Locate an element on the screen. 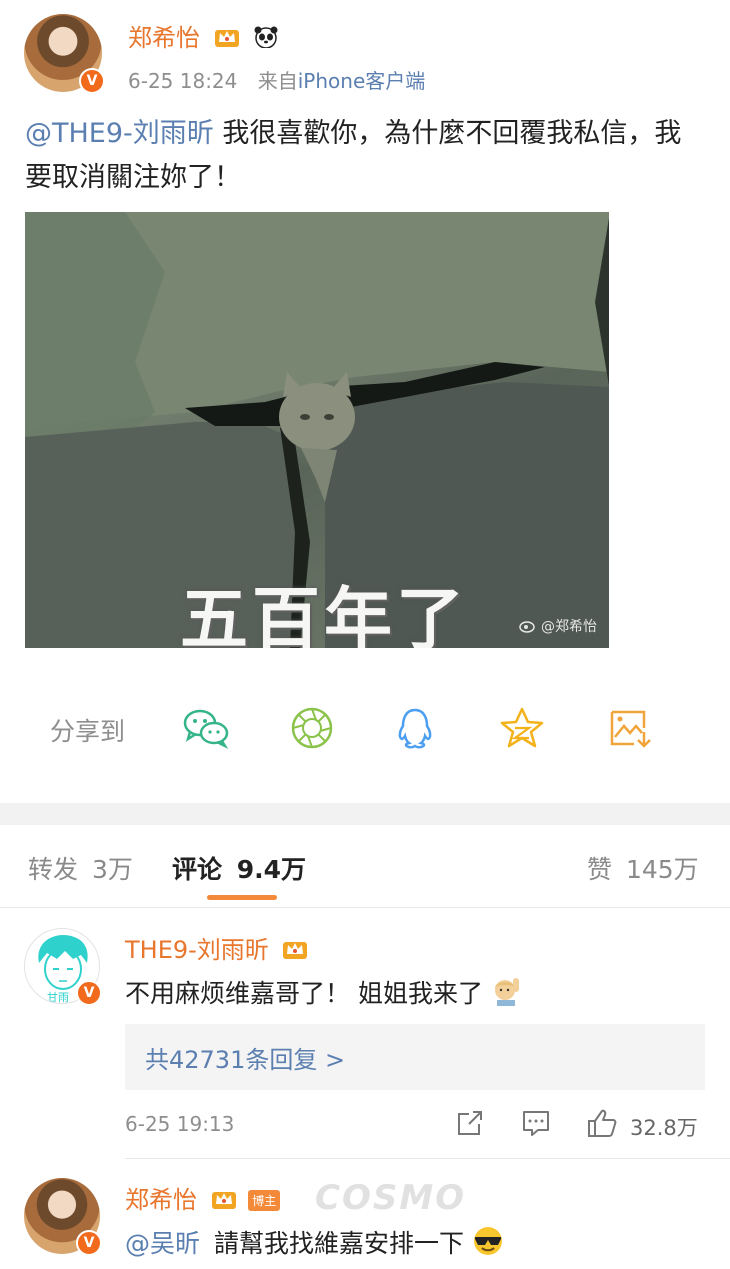 Image resolution: width=730 pixels, height=1269 pixels. share-bar: 分享到 is located at coordinates (360, 728).